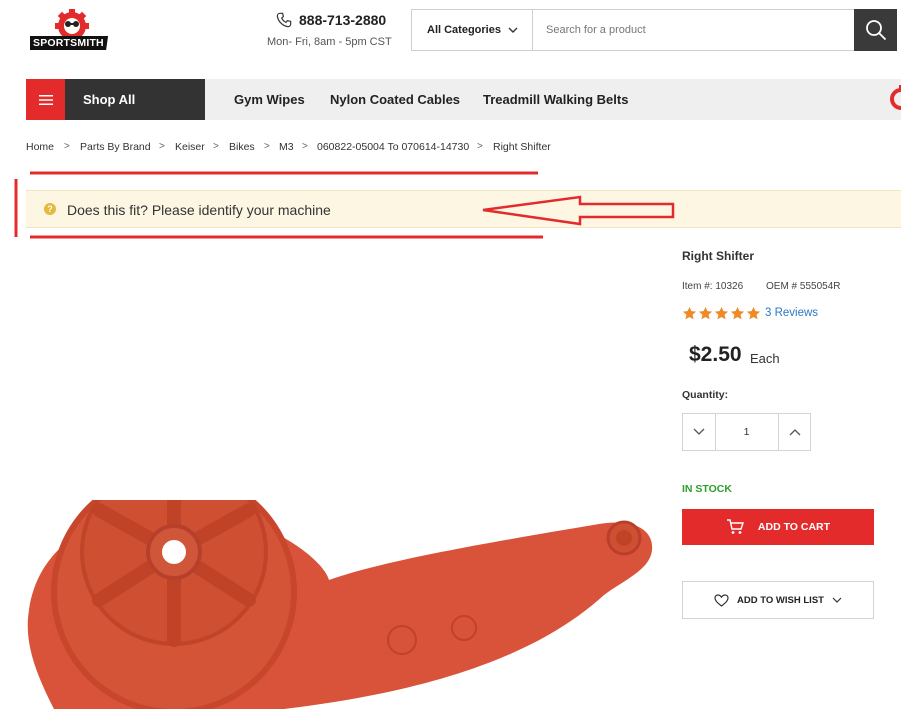 The height and width of the screenshot is (709, 901). I want to click on search-input, so click(694, 30).